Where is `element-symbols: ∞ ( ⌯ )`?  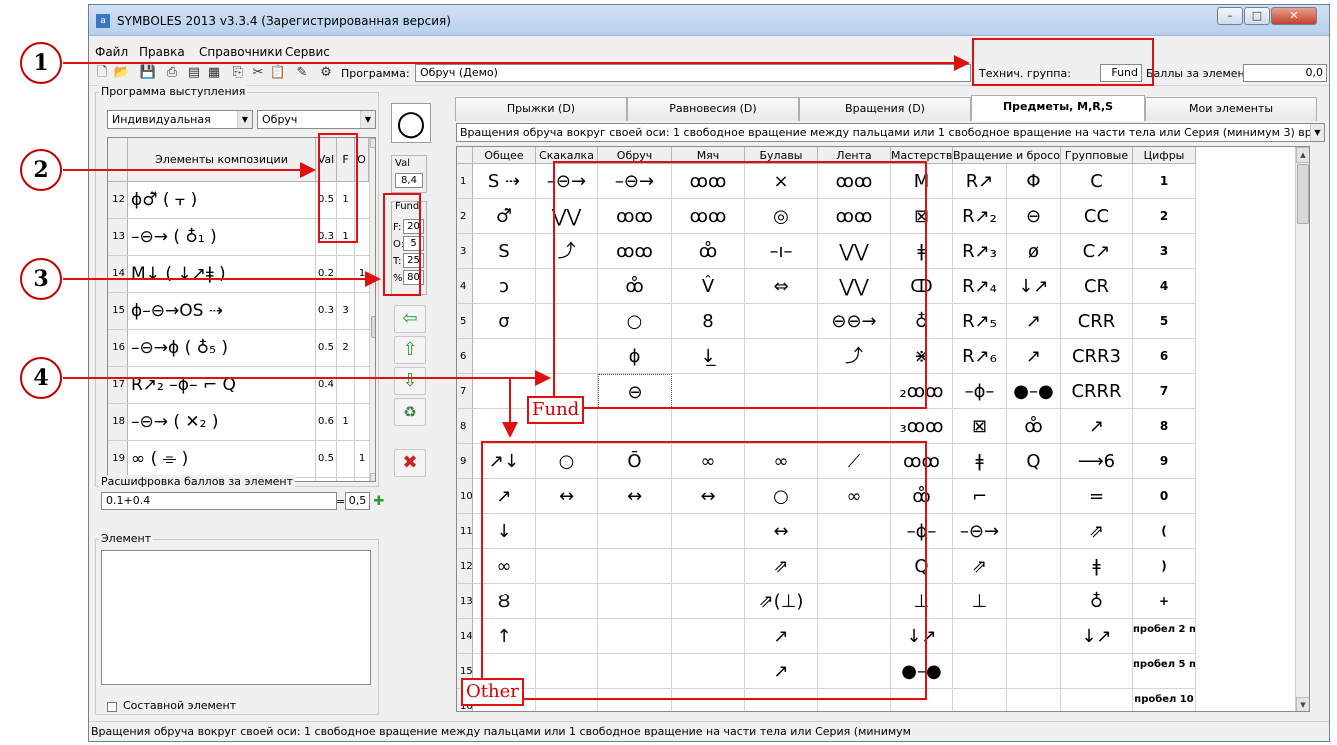
element-symbols: ∞ ( ⌯ ) is located at coordinates (222, 459).